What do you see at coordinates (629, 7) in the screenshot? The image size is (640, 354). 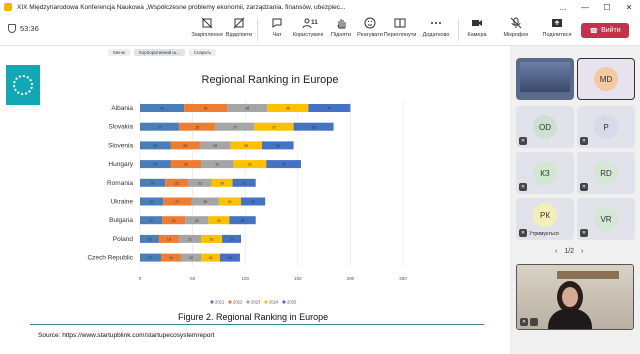 I see `close-button: ✕` at bounding box center [629, 7].